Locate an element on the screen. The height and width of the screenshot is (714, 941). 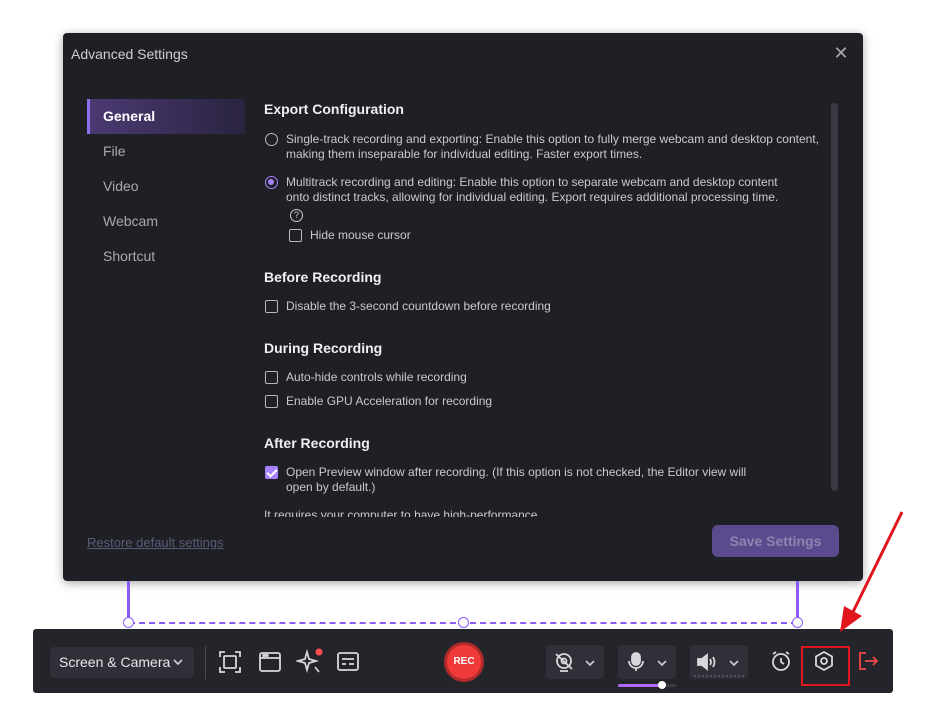
exit-icon is located at coordinates (869, 662).